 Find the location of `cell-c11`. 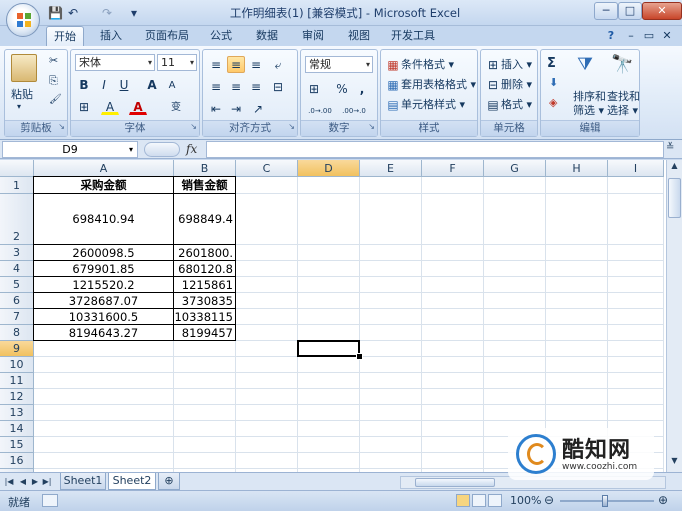

cell-c11 is located at coordinates (267, 381).